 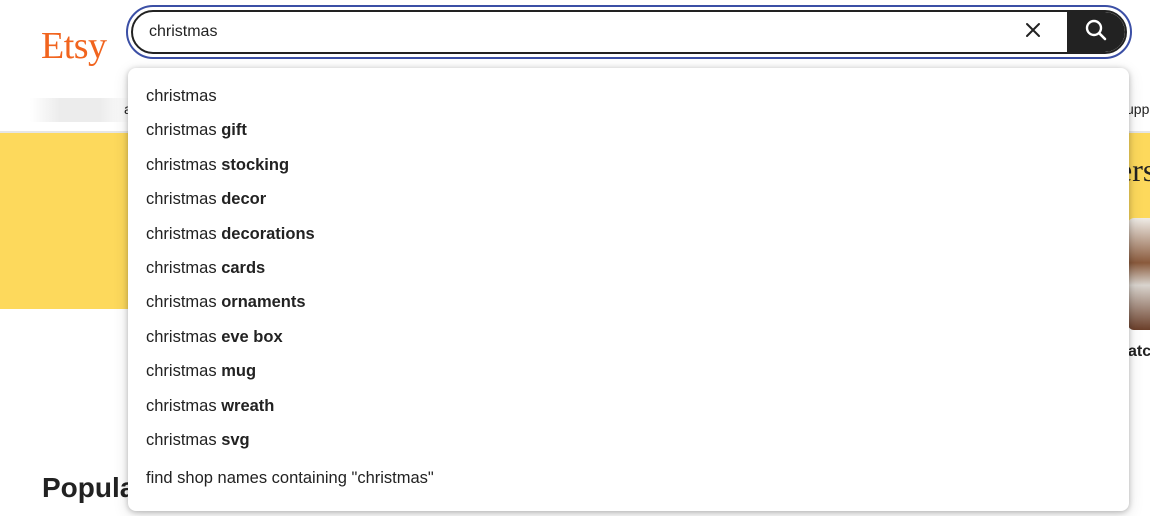 I want to click on suggestion-item: christmas decorations, so click(x=628, y=234).